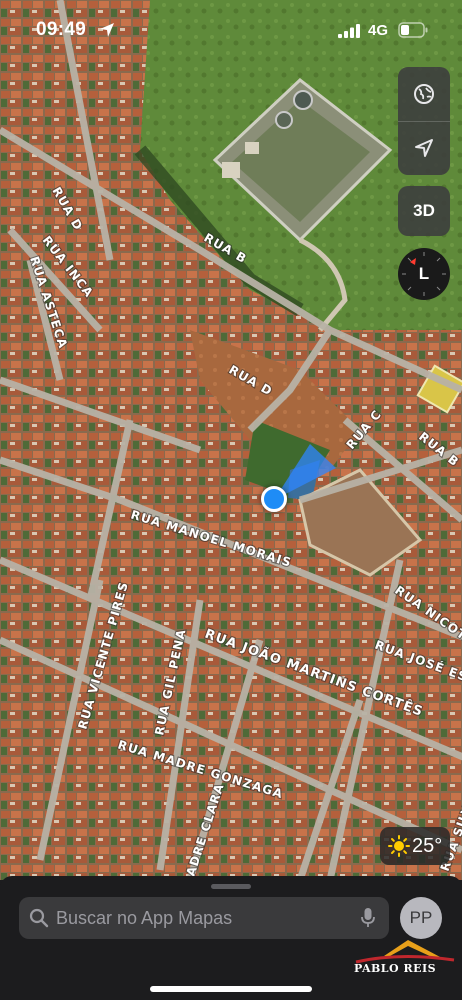 The image size is (462, 1000). I want to click on map-mode-button, so click(424, 94).